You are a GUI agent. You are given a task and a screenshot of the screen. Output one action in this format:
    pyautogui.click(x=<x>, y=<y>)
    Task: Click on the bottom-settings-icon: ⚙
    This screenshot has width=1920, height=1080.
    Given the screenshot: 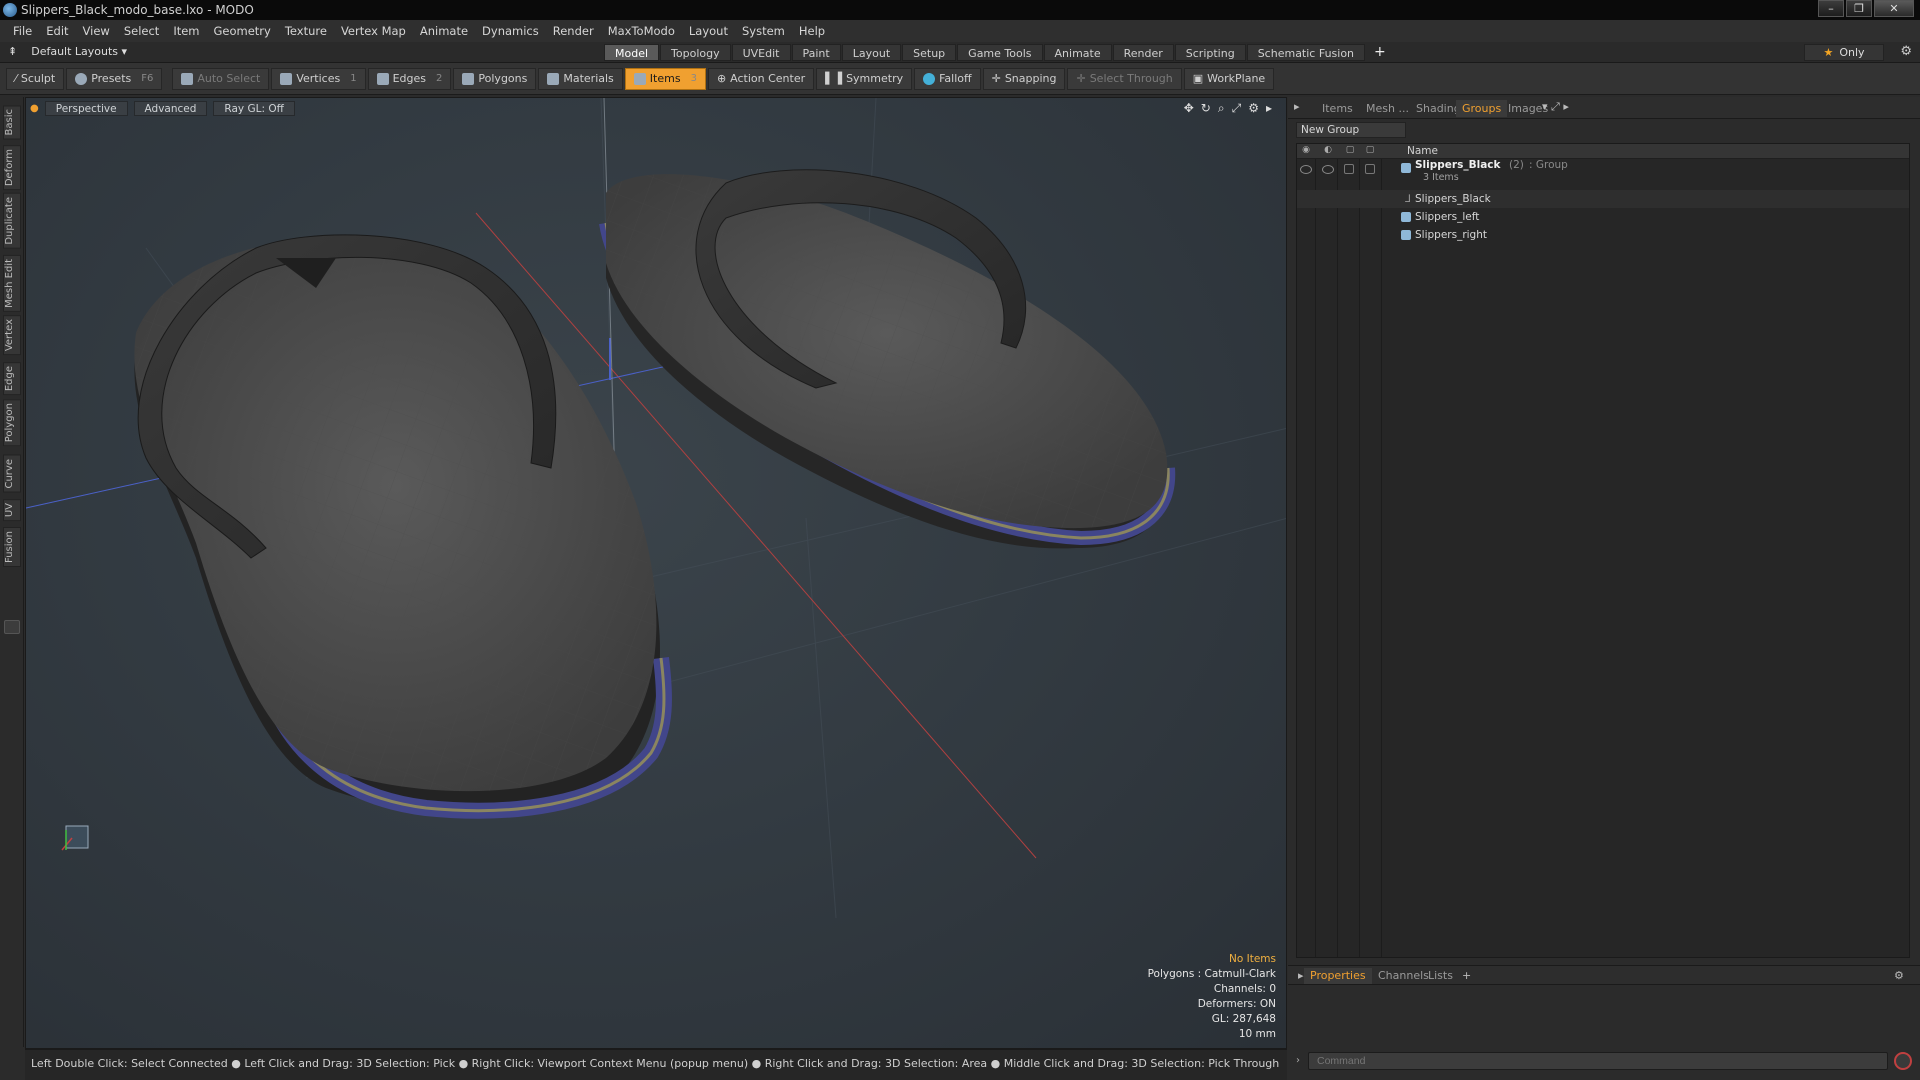 What is the action you would take?
    pyautogui.click(x=1899, y=976)
    